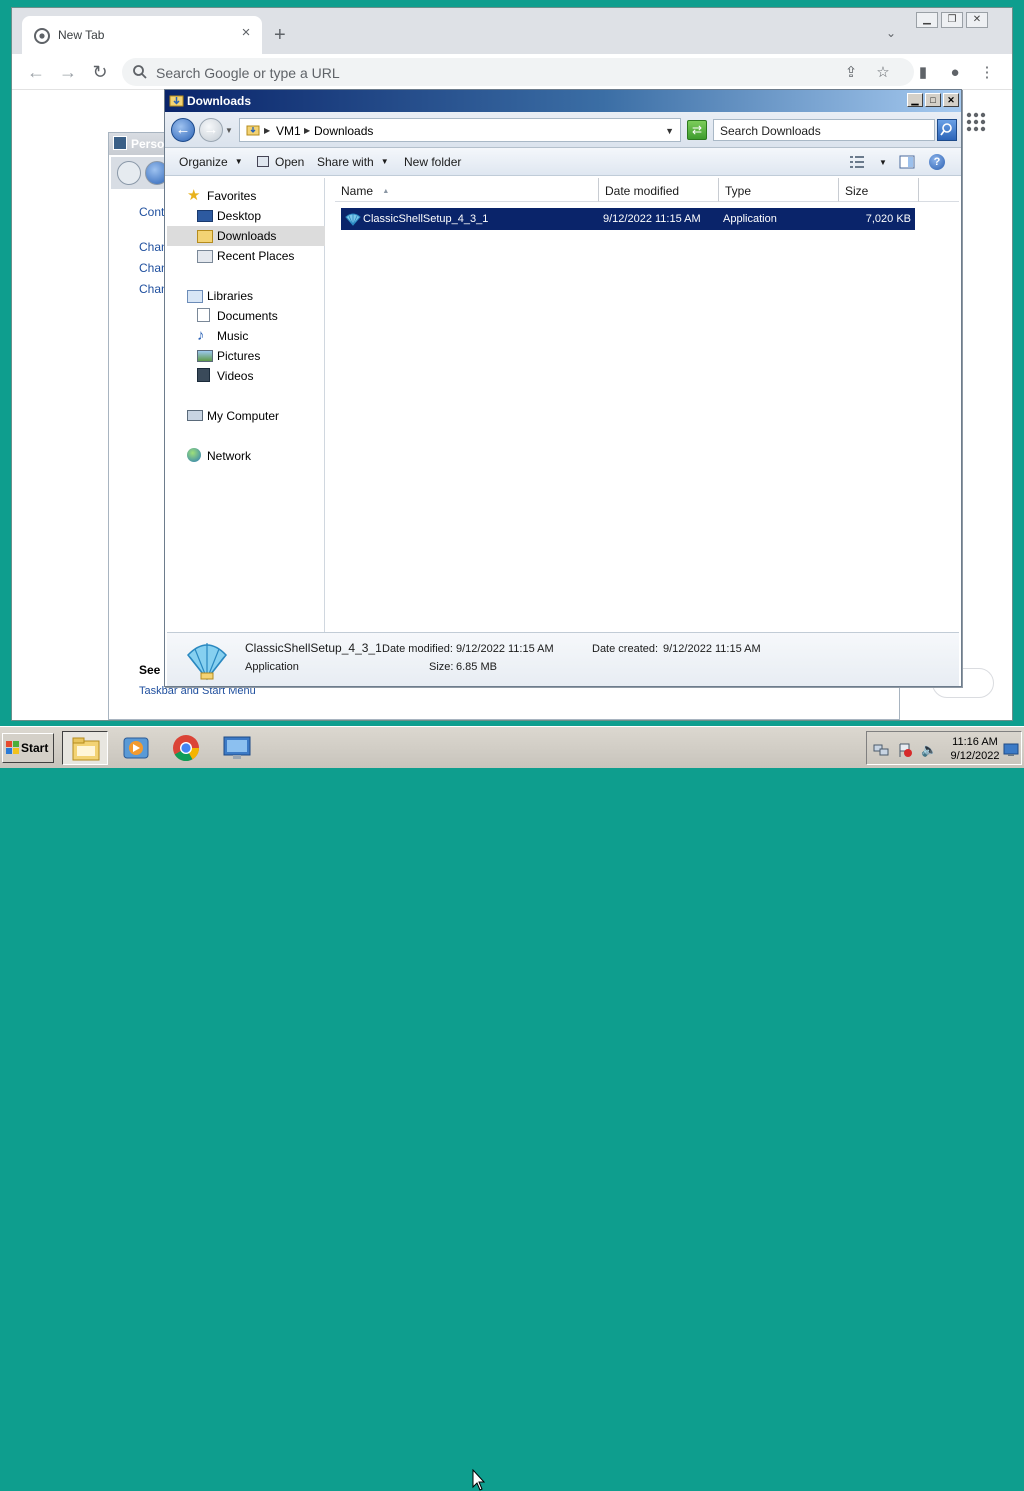  Describe the element at coordinates (669, 131) in the screenshot. I see `address-dropdown-icon: ▼` at that location.